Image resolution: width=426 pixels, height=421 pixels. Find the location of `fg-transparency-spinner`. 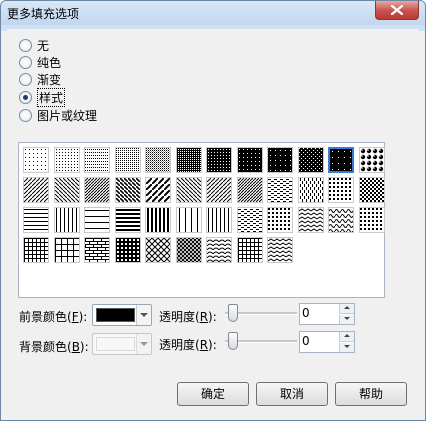

fg-transparency-spinner is located at coordinates (327, 314).